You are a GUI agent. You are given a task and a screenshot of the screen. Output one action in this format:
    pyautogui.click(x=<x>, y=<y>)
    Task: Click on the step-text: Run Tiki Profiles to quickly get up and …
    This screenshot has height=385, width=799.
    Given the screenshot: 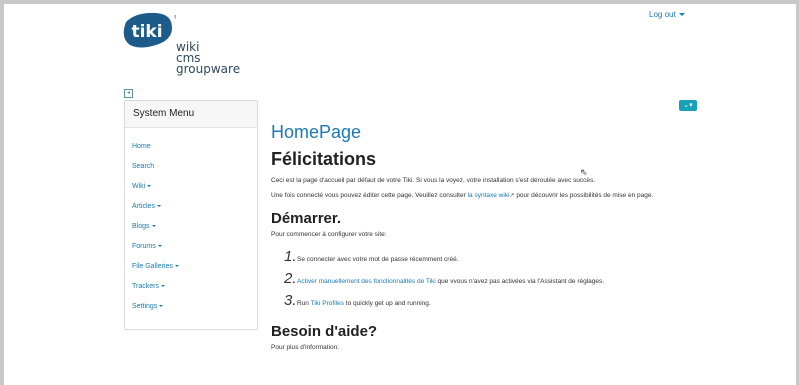 What is the action you would take?
    pyautogui.click(x=364, y=303)
    